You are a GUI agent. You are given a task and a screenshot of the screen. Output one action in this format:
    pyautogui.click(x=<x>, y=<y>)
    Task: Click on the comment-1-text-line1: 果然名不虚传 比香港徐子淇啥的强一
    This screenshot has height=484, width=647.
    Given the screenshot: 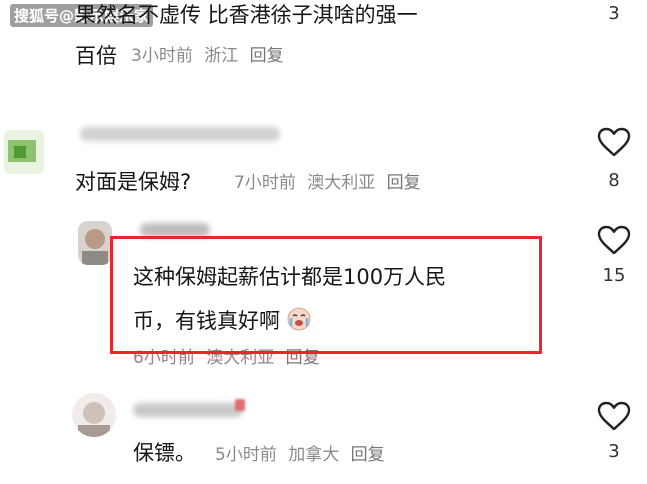 What is the action you would take?
    pyautogui.click(x=246, y=15)
    